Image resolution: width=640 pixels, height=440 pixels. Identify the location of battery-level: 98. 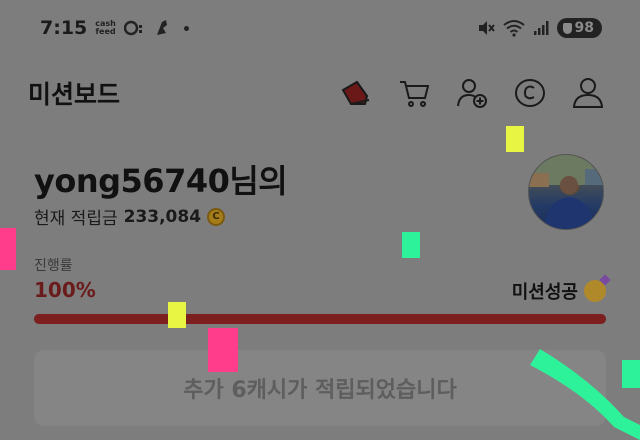
(584, 28).